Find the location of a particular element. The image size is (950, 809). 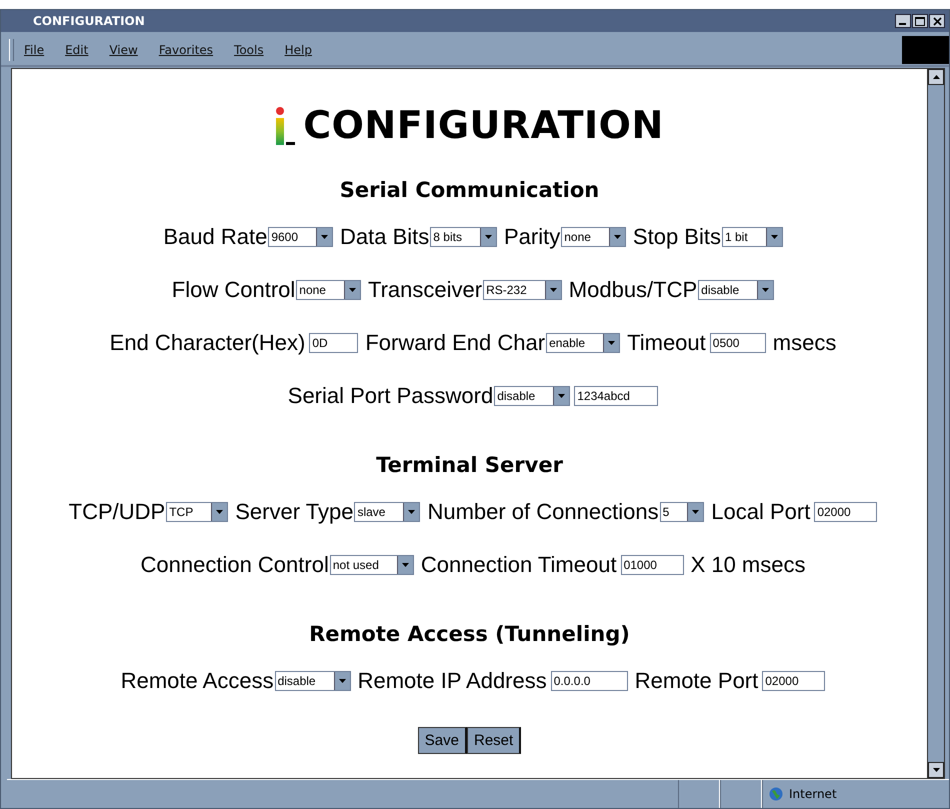

field-label: Data Bits is located at coordinates (385, 237).